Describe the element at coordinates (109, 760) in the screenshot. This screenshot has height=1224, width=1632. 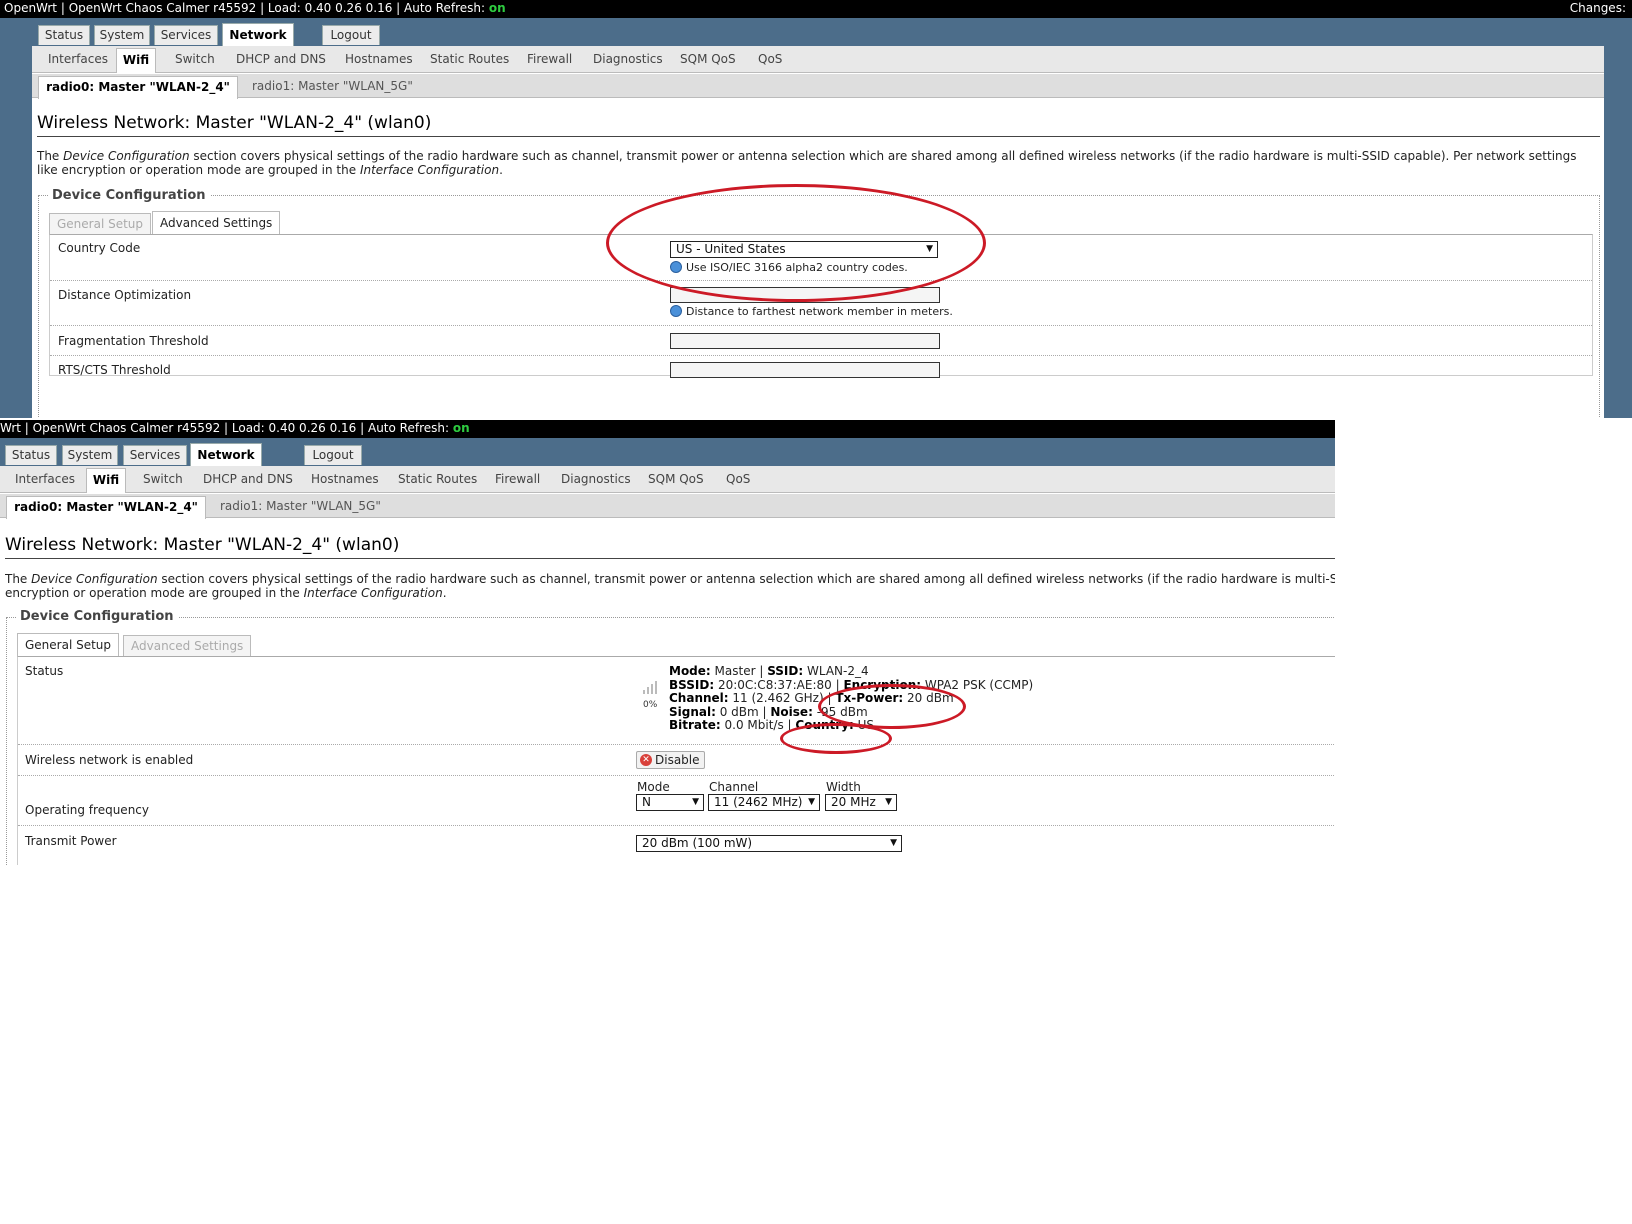
I see `wireless-enabled-label: Wireless network is enabled` at that location.